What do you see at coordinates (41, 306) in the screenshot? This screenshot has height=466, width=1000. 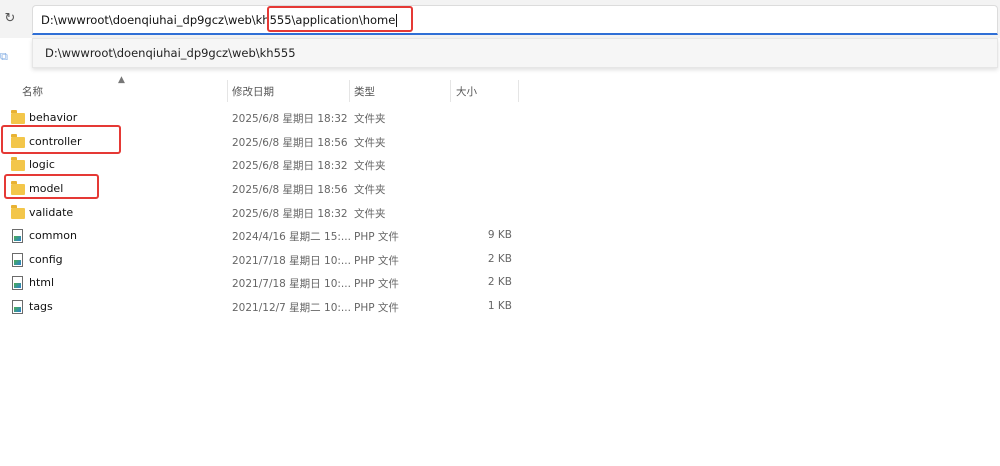 I see `file-name: tags` at bounding box center [41, 306].